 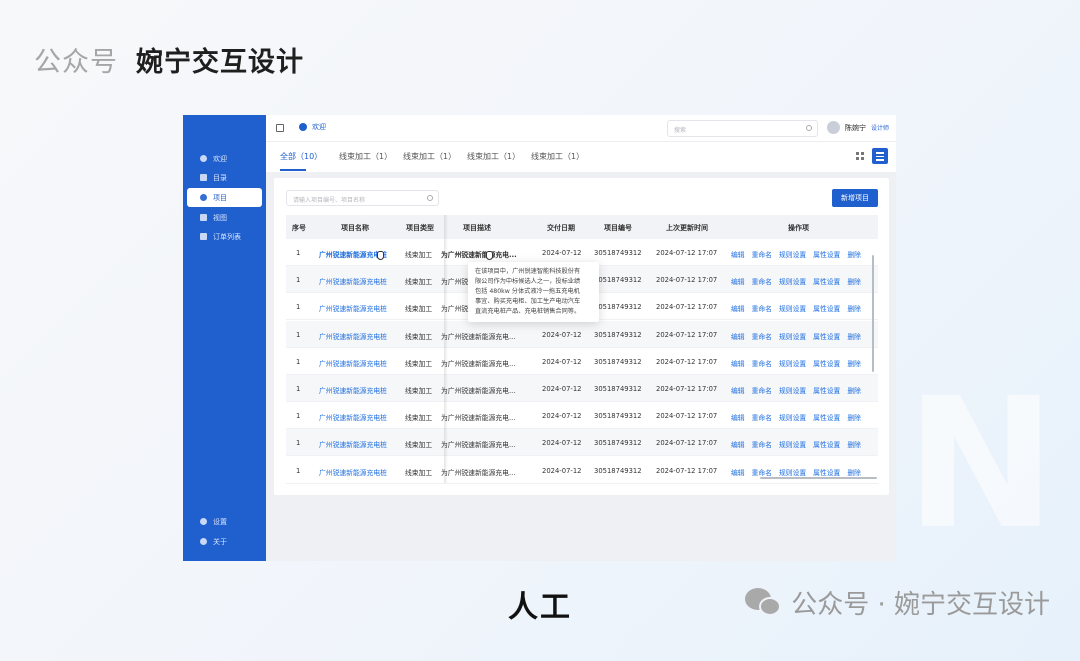 I want to click on home-tab: 欢迎, so click(x=312, y=127).